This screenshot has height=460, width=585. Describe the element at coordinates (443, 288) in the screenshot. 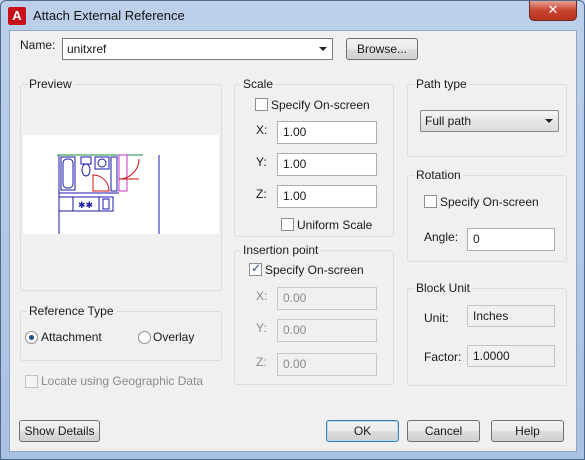

I see `block-unit-title: Block Unit` at that location.